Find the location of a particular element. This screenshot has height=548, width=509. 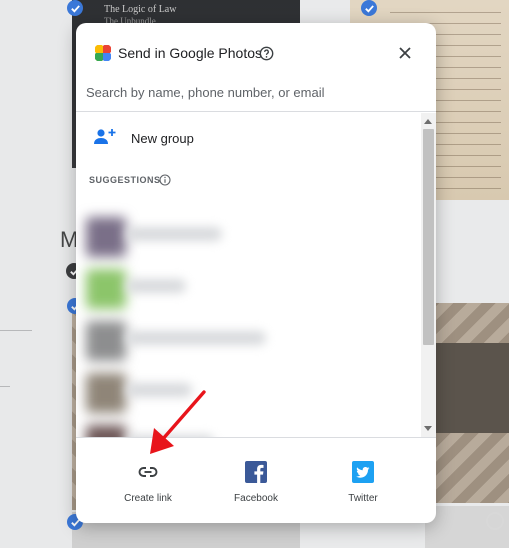

search-field-container is located at coordinates (256, 96).